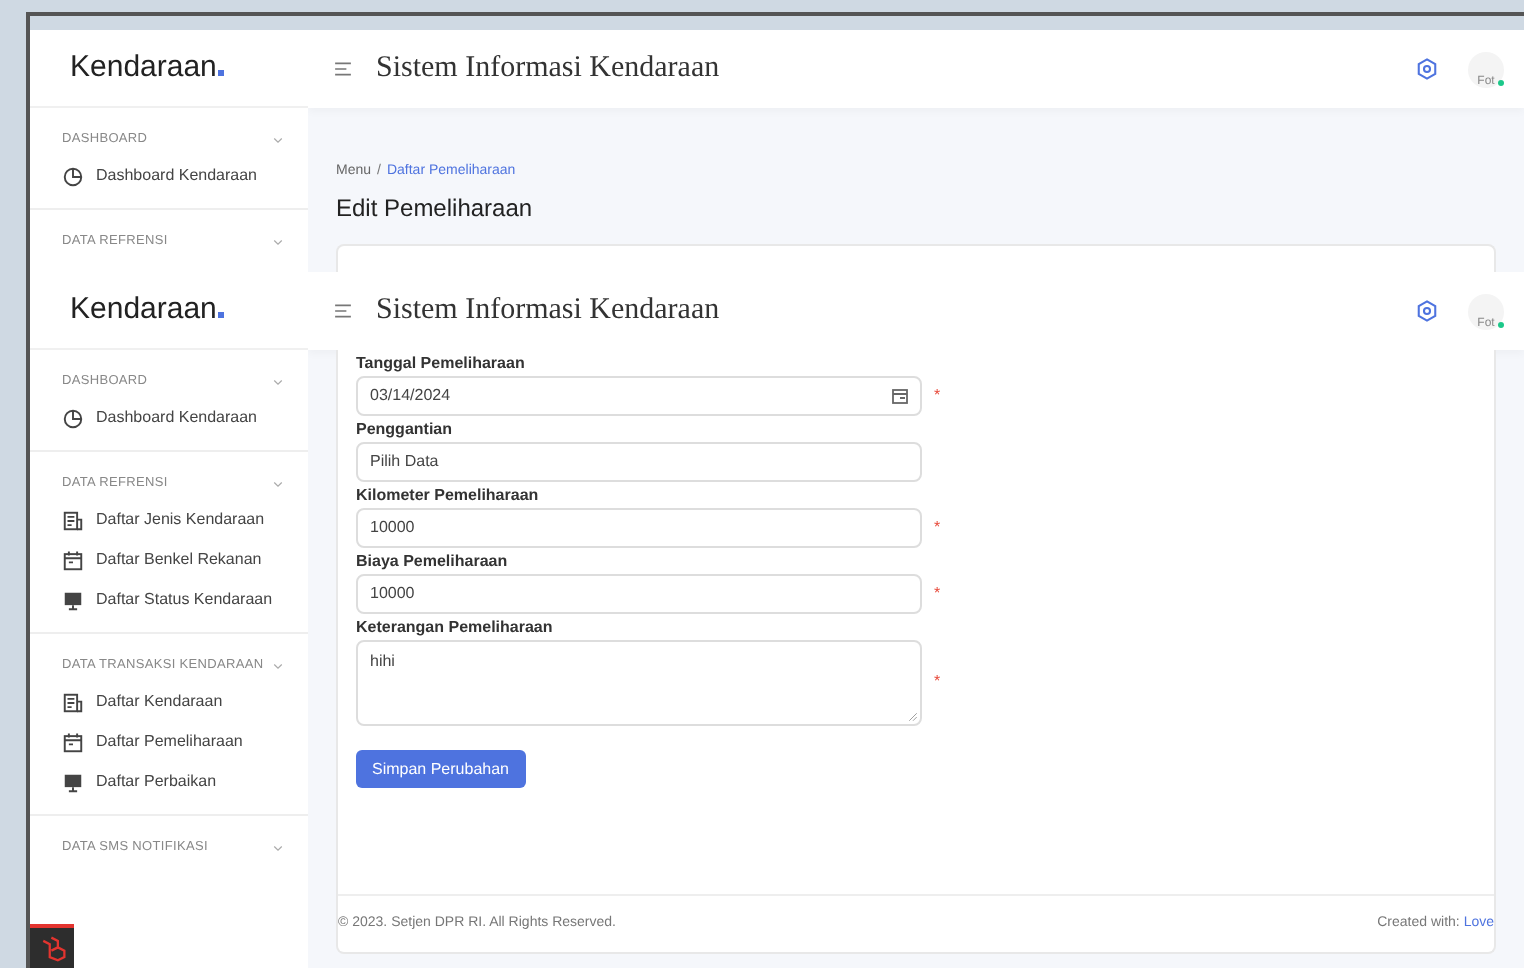  Describe the element at coordinates (167, 600) in the screenshot. I see `menu-item: Daftar Status Kendaraan` at that location.